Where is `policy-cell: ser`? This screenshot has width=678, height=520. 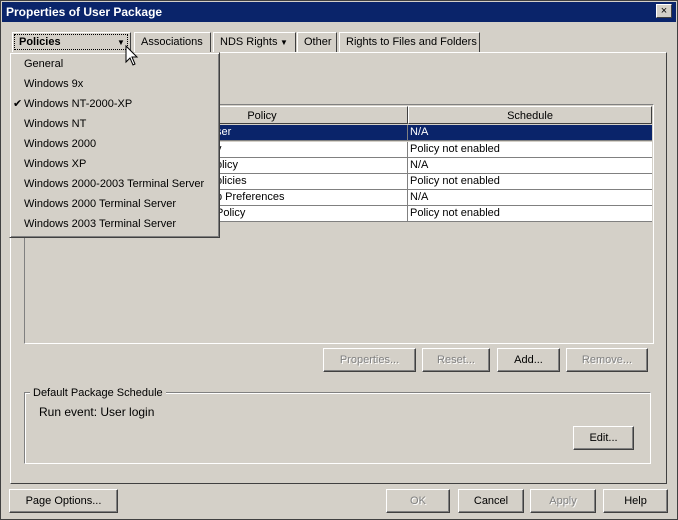 policy-cell: ser is located at coordinates (224, 132).